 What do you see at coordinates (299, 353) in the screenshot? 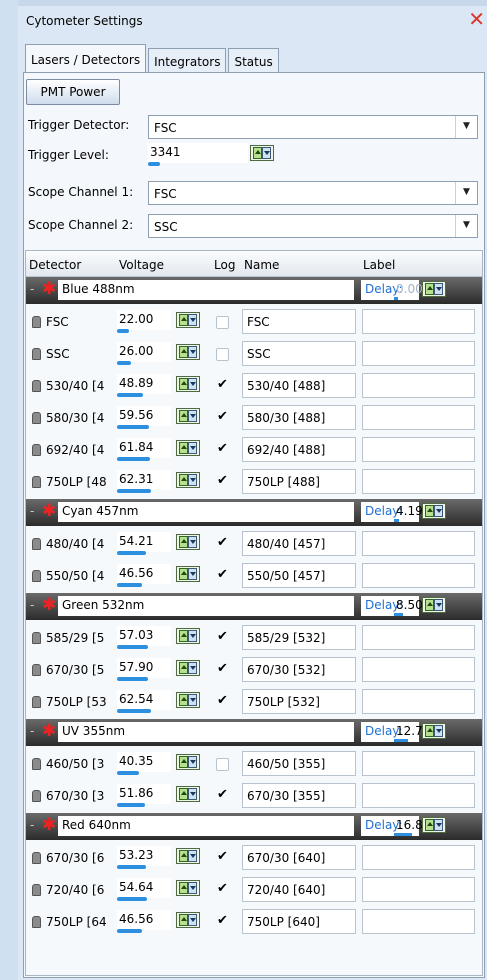
I see `name-field: SSC` at bounding box center [299, 353].